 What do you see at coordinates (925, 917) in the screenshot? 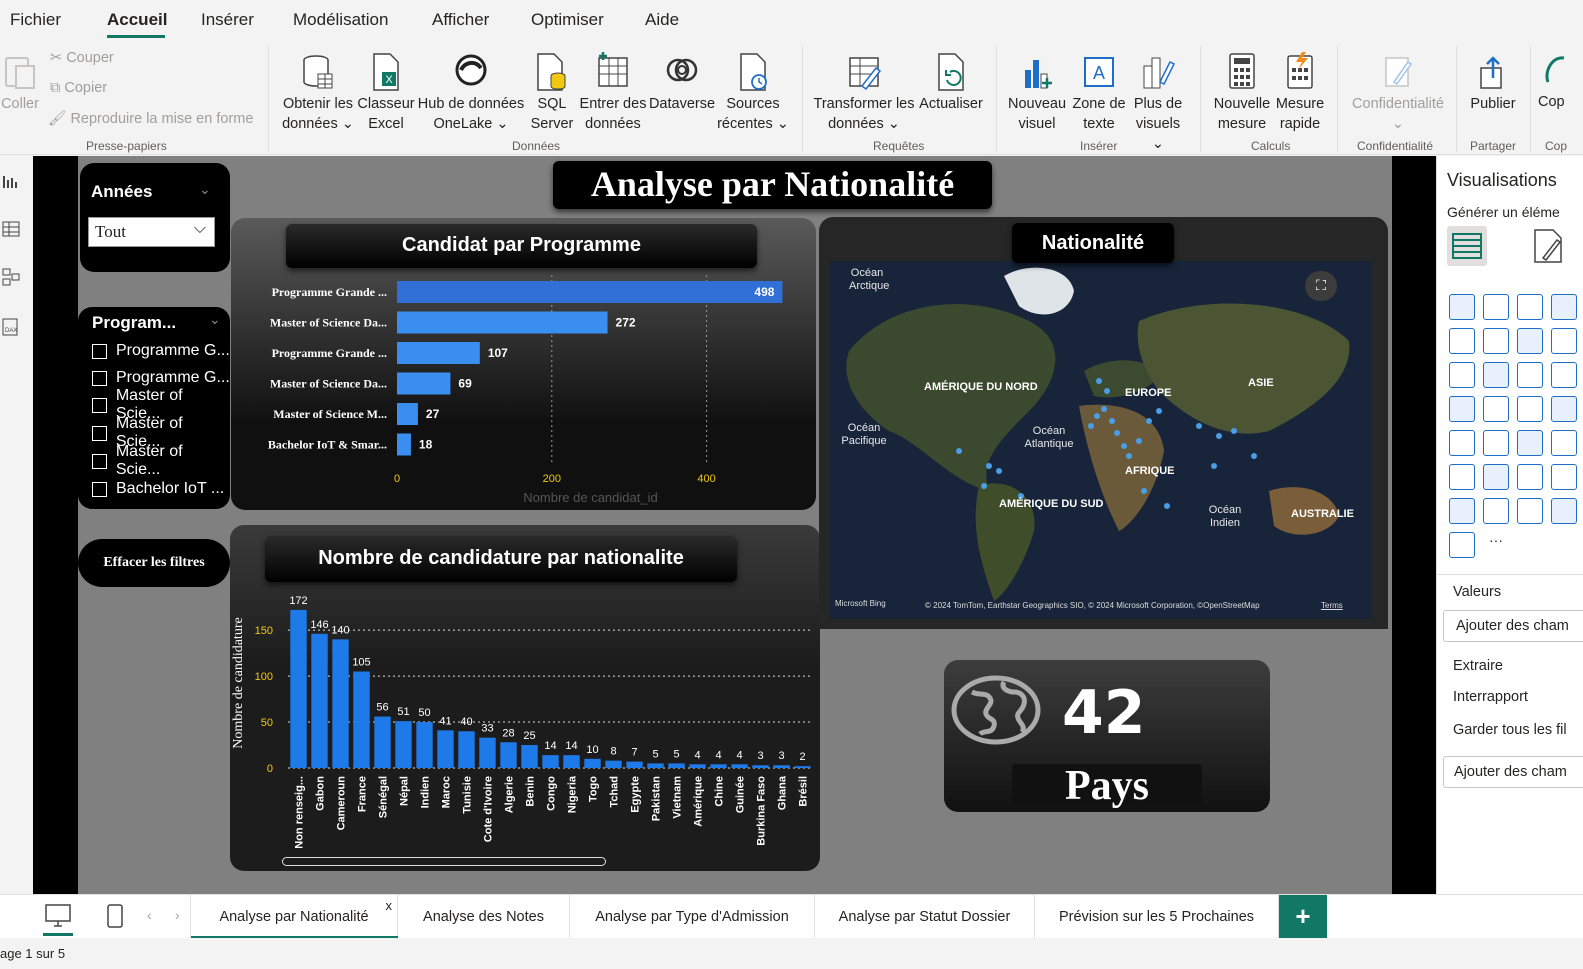
I see `tab-statut-dossier: Analyse par Statut Dossier` at bounding box center [925, 917].